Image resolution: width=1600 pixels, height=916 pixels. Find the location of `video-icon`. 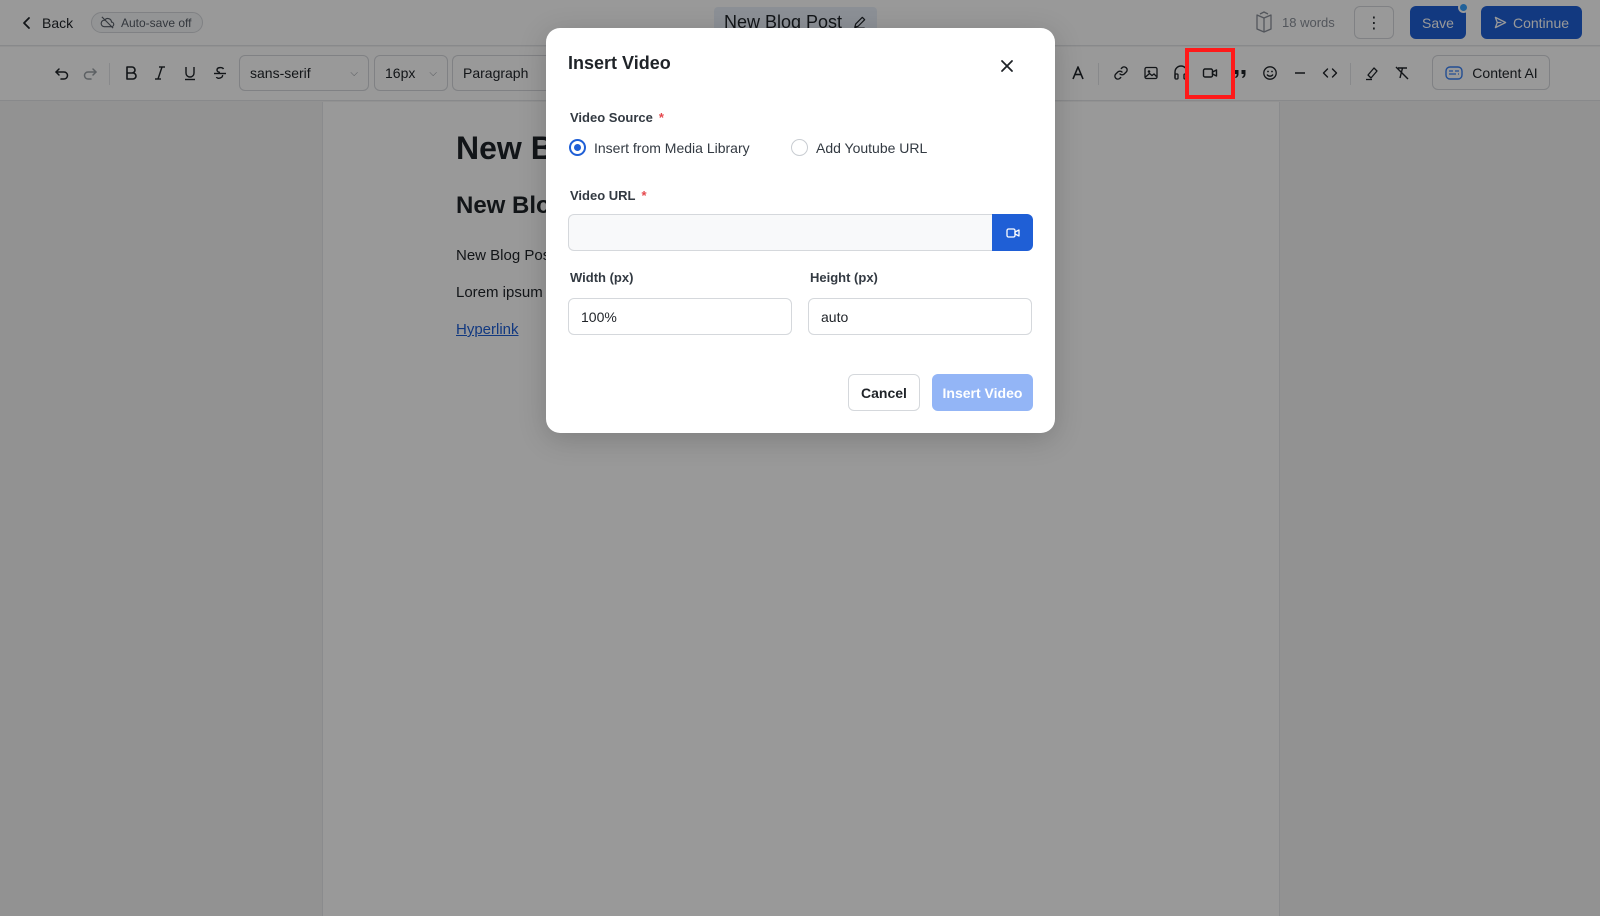

video-icon is located at coordinates (1012, 232).